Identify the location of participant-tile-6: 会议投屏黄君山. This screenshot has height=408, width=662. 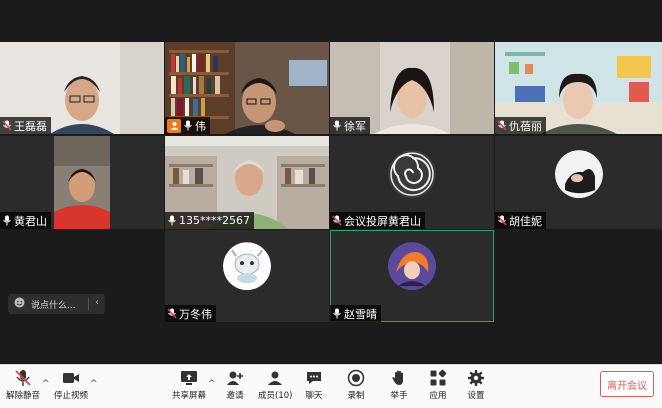
(412, 182).